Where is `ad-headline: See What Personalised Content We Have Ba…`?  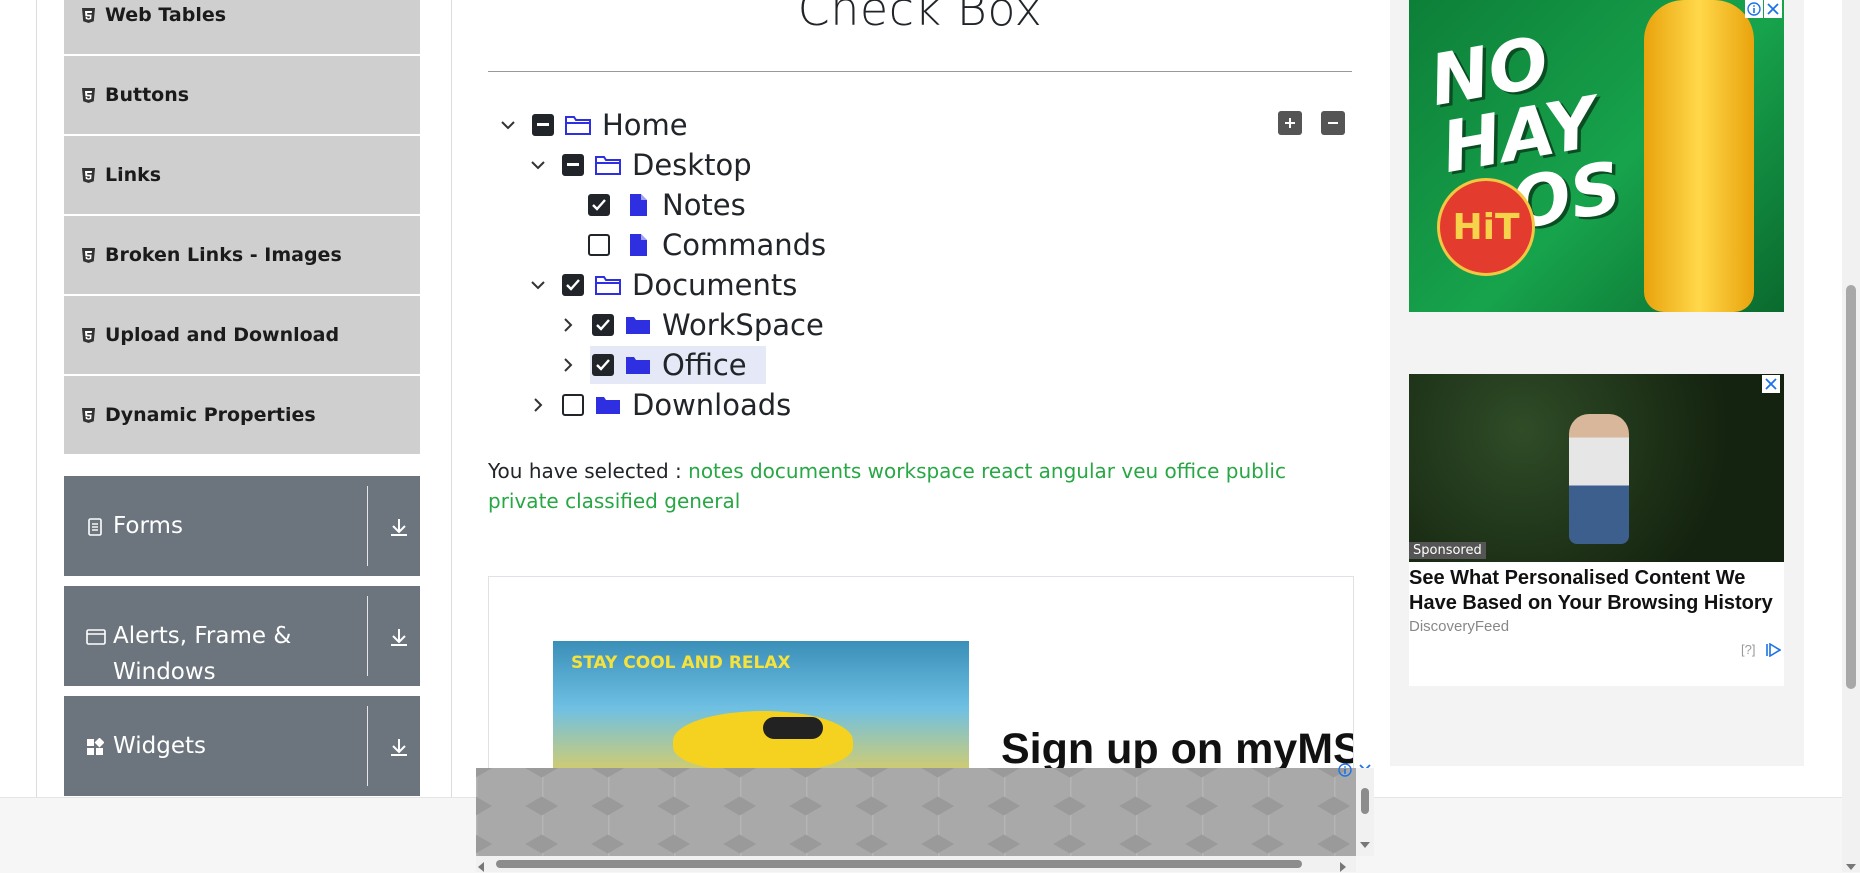
ad-headline: See What Personalised Content We Have Ba… is located at coordinates (1596, 591).